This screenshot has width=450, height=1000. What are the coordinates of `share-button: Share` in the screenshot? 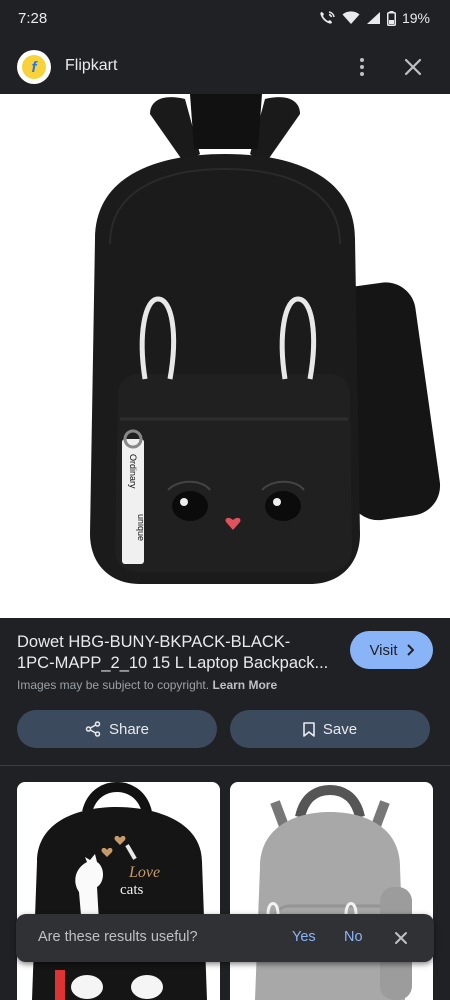 It's located at (117, 729).